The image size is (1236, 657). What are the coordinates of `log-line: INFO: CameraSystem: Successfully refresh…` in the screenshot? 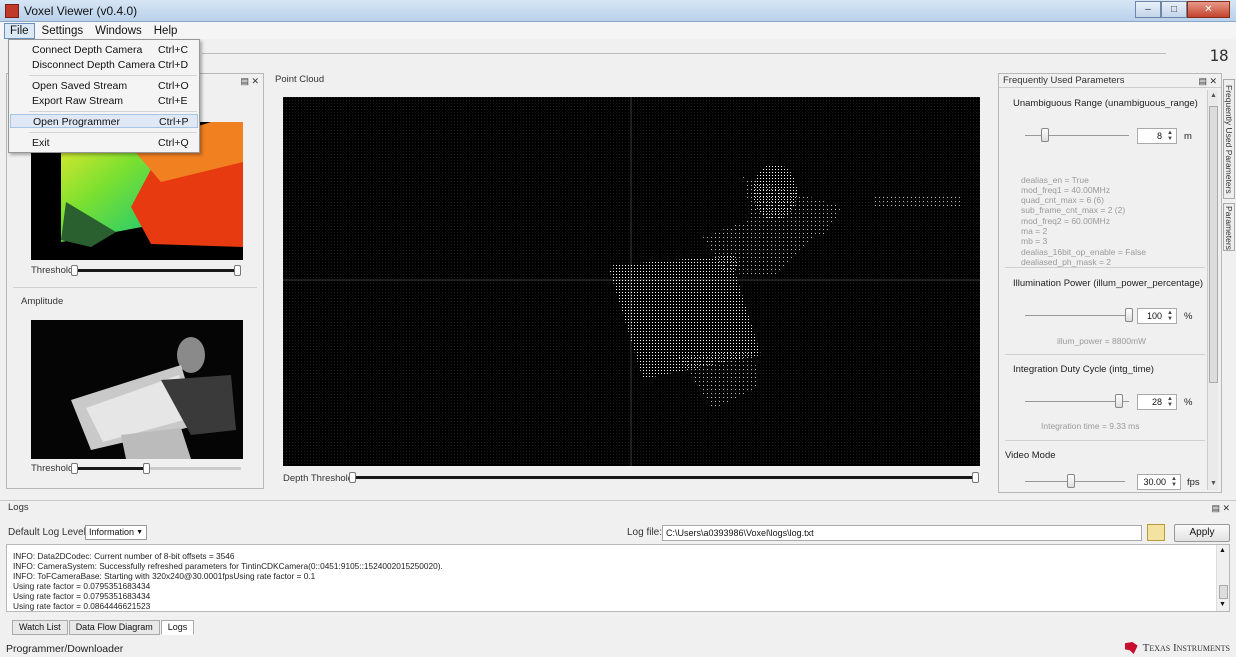 It's located at (228, 566).